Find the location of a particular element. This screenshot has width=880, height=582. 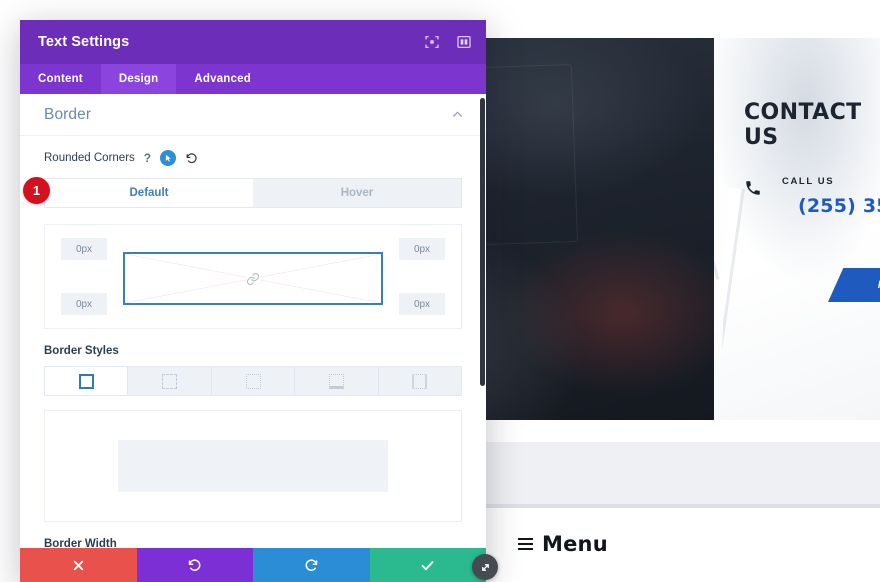

dotted-border-icon is located at coordinates (253, 381).